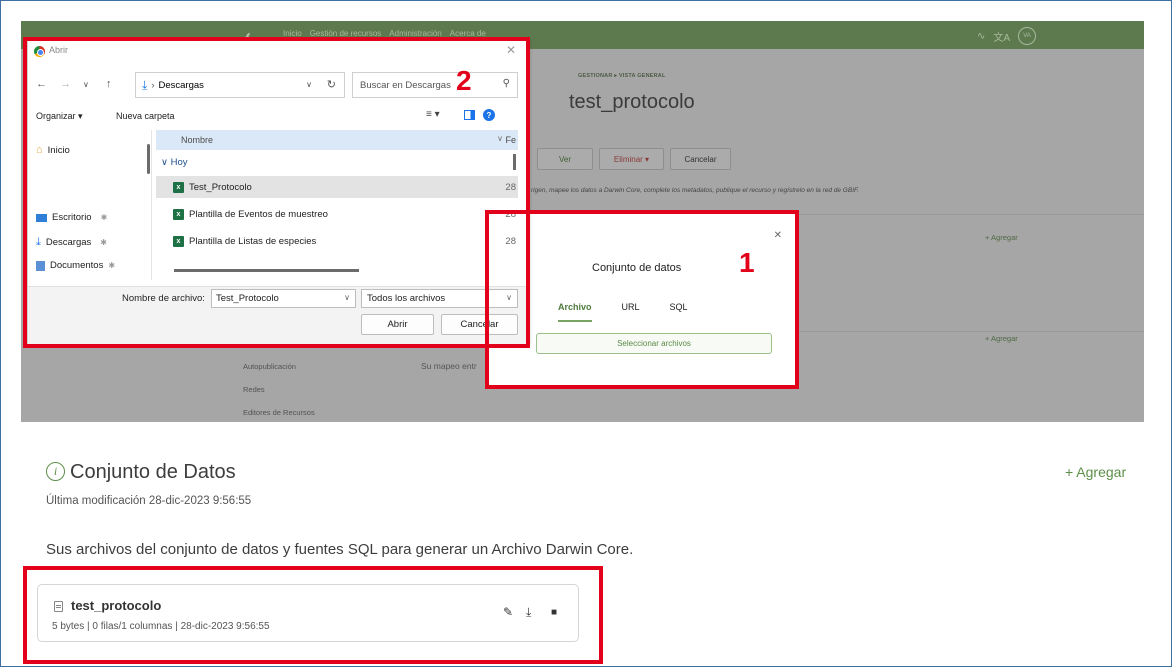 This screenshot has height=667, width=1172. Describe the element at coordinates (254, 389) in the screenshot. I see `sidebar-item-redes: Redes` at that location.